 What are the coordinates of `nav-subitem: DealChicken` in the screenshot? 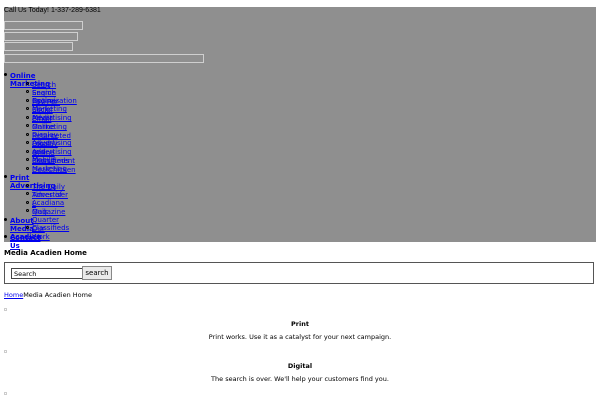 It's located at (51, 170).